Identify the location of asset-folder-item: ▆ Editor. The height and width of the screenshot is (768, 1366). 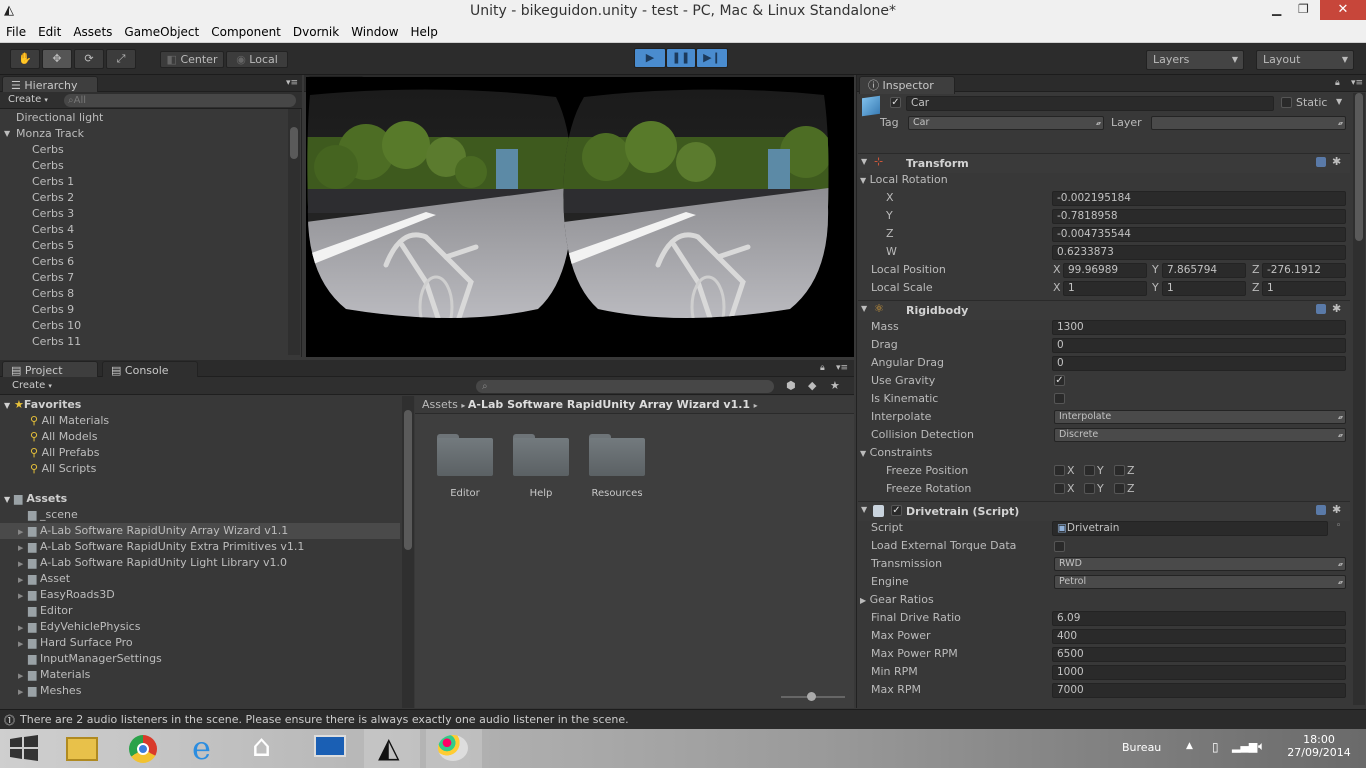
(200, 611).